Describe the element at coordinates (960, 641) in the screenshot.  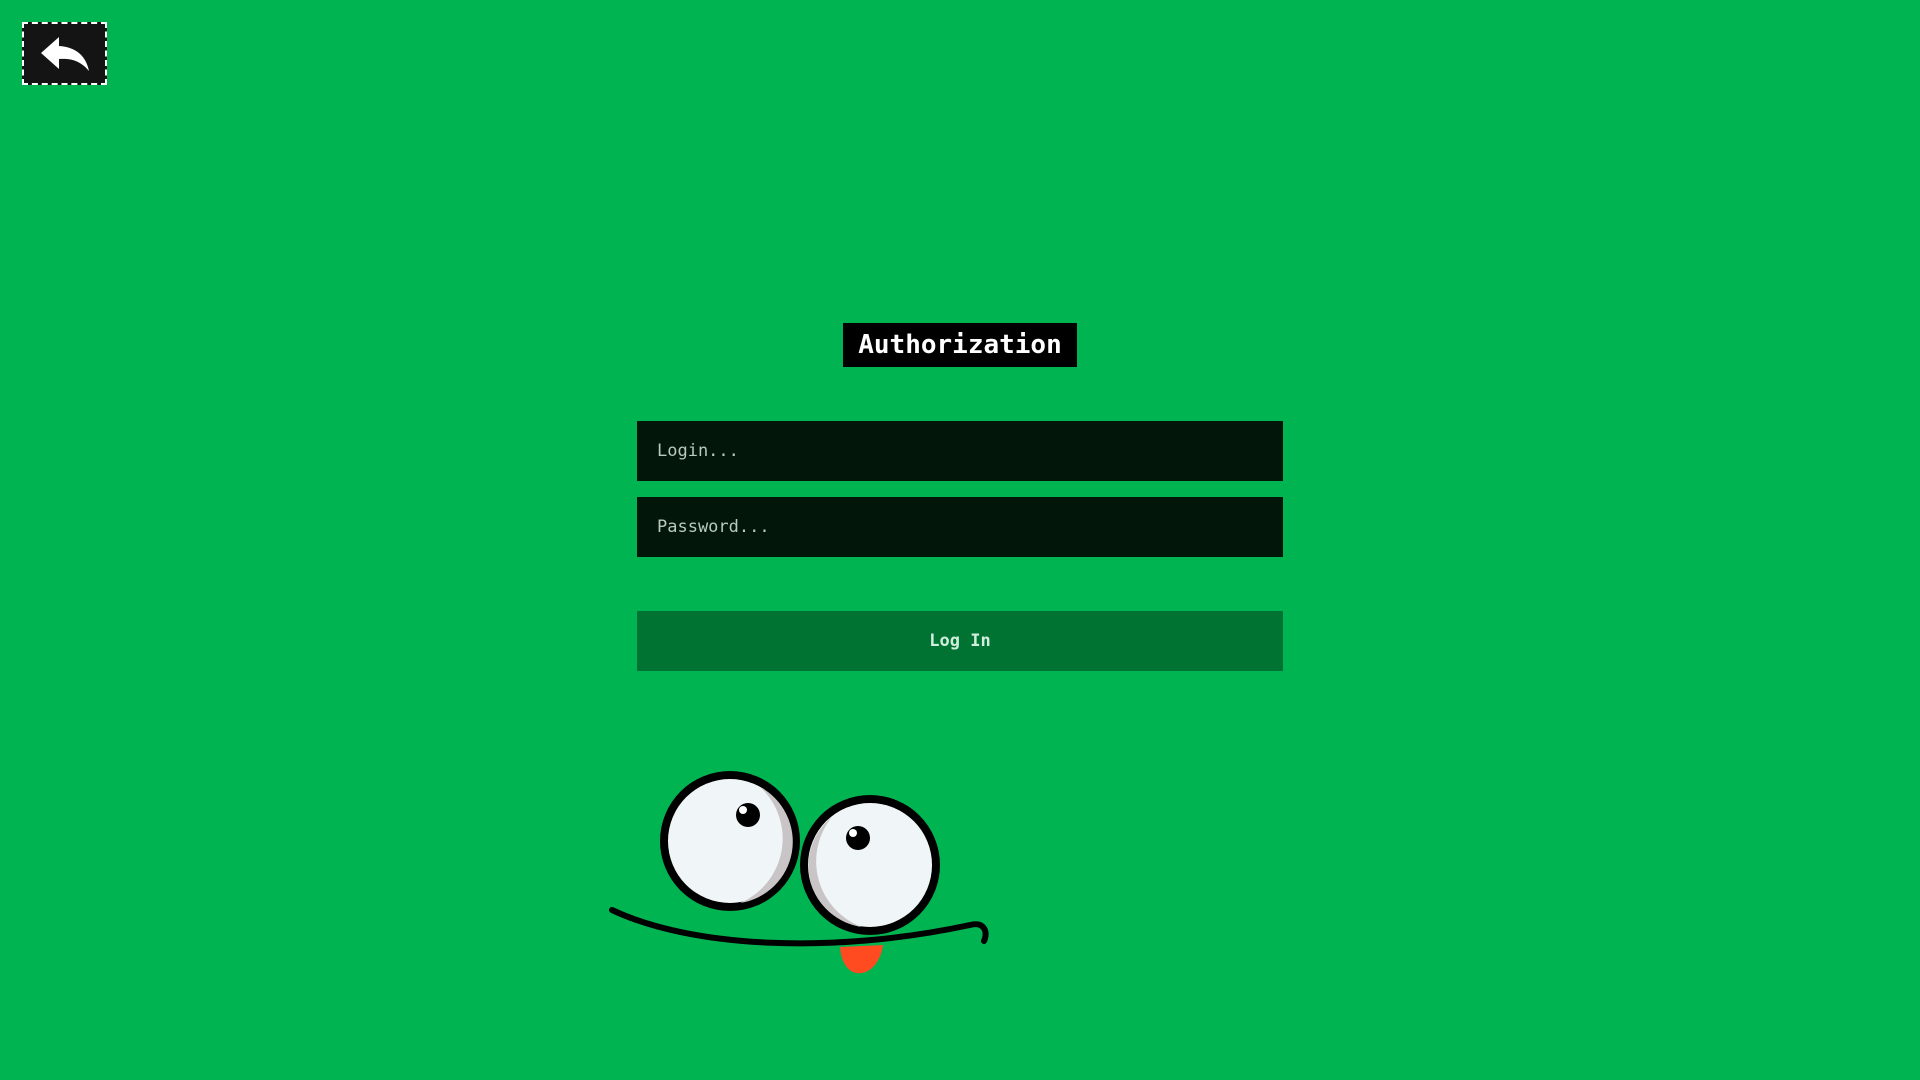
I see `login-button: Log In` at that location.